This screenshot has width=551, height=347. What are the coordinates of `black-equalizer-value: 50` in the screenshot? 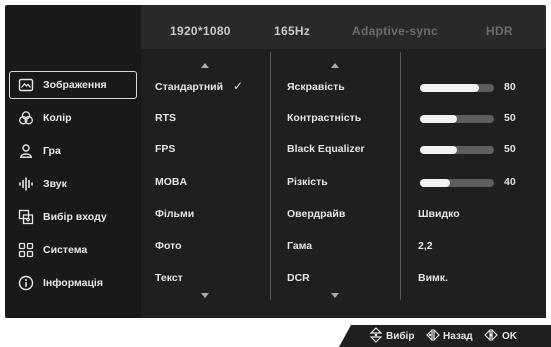 It's located at (510, 149).